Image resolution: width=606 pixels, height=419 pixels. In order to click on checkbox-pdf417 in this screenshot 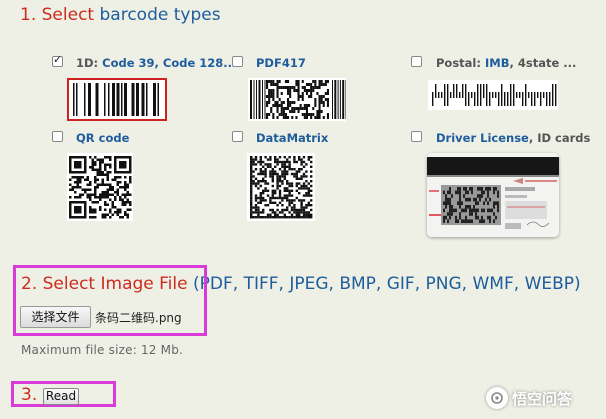, I will do `click(237, 61)`.